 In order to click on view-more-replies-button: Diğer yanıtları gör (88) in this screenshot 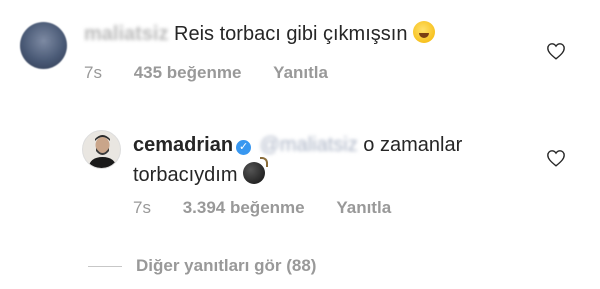, I will do `click(202, 266)`.